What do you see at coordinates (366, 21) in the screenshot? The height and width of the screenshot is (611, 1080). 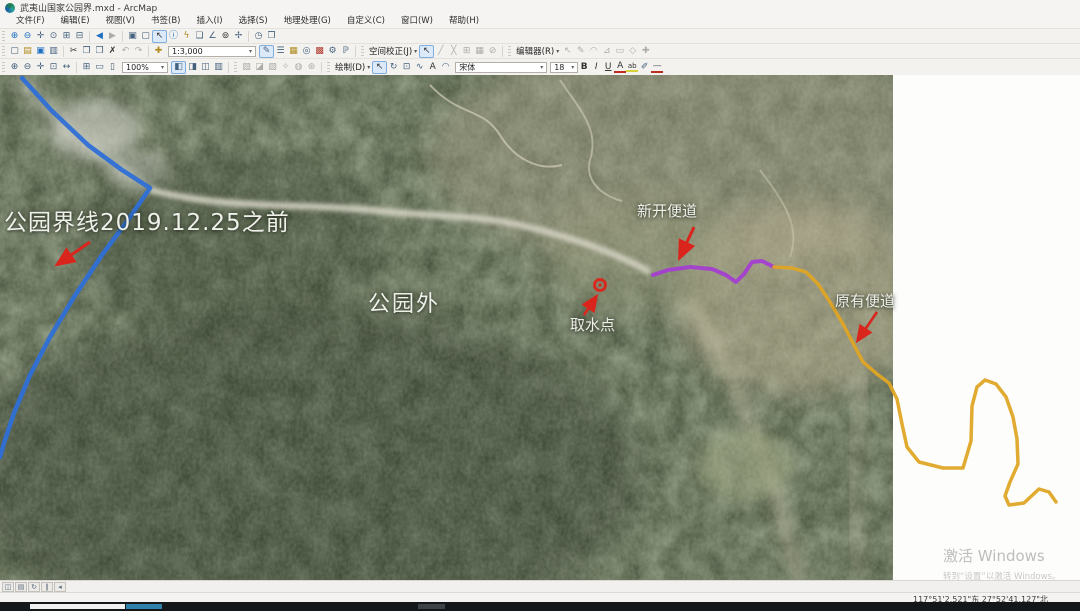 I see `menu-customize: 自定义(C)` at bounding box center [366, 21].